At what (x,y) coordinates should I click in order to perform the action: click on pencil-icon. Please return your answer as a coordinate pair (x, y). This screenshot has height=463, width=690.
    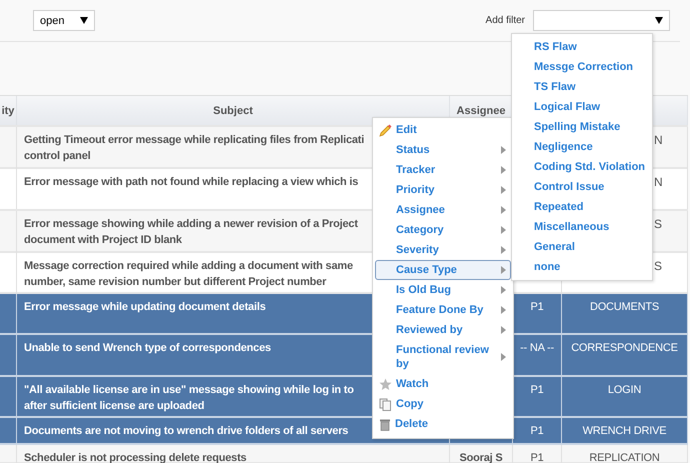
    Looking at the image, I should click on (385, 130).